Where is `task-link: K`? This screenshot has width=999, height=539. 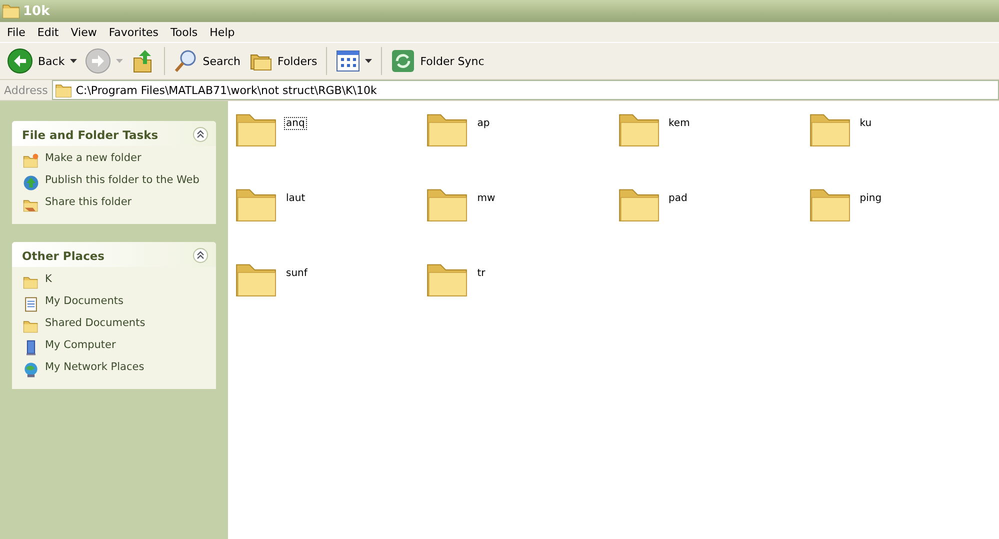
task-link: K is located at coordinates (48, 279).